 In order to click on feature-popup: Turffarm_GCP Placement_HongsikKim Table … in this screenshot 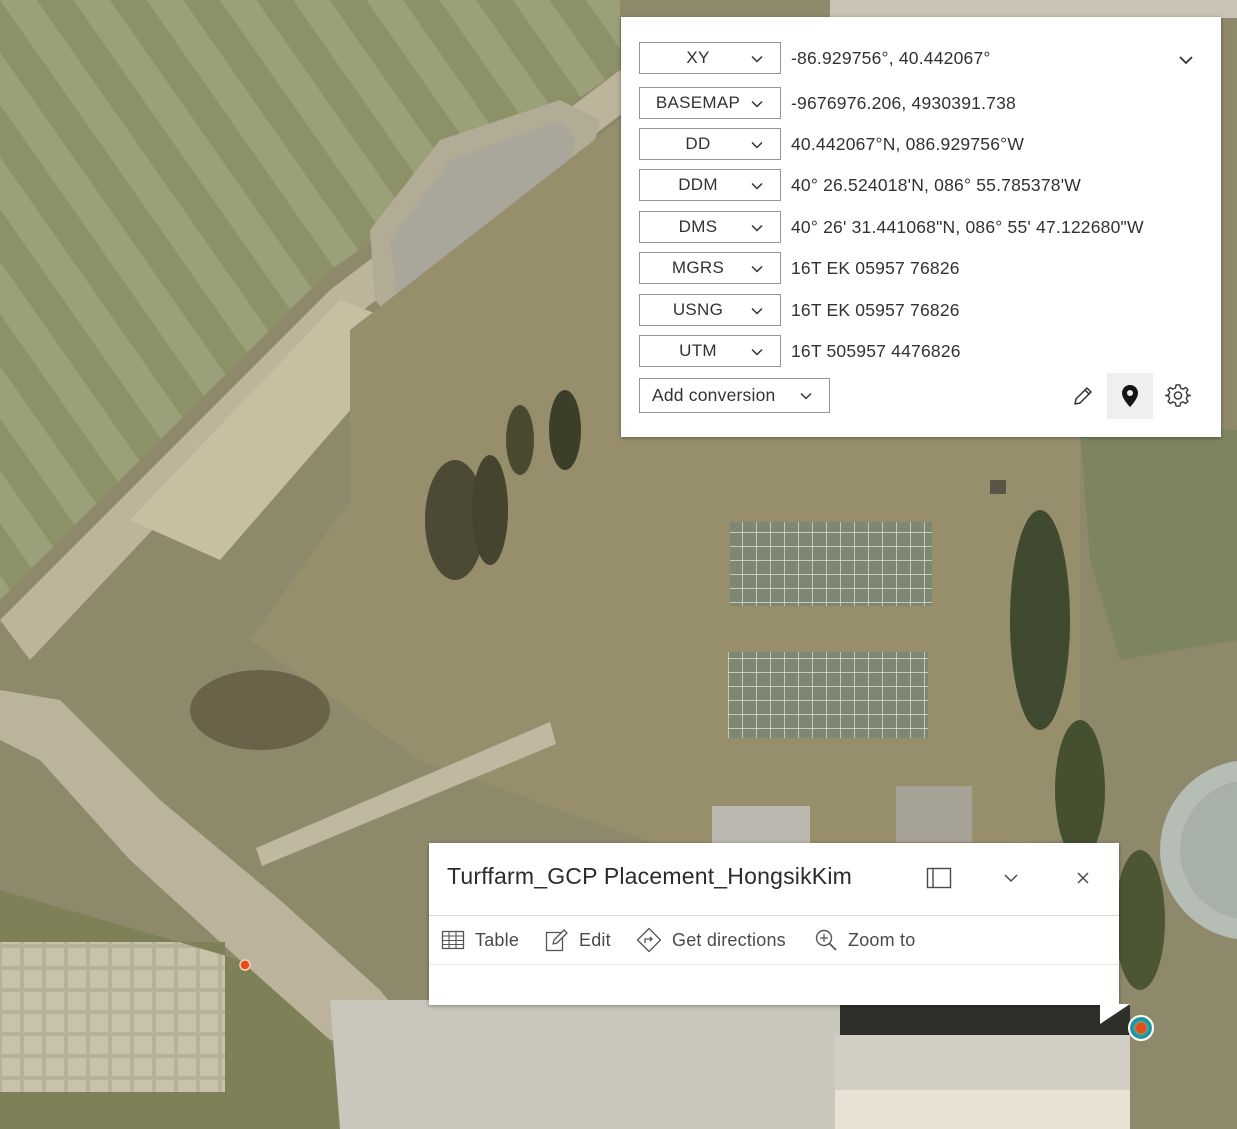, I will do `click(774, 924)`.